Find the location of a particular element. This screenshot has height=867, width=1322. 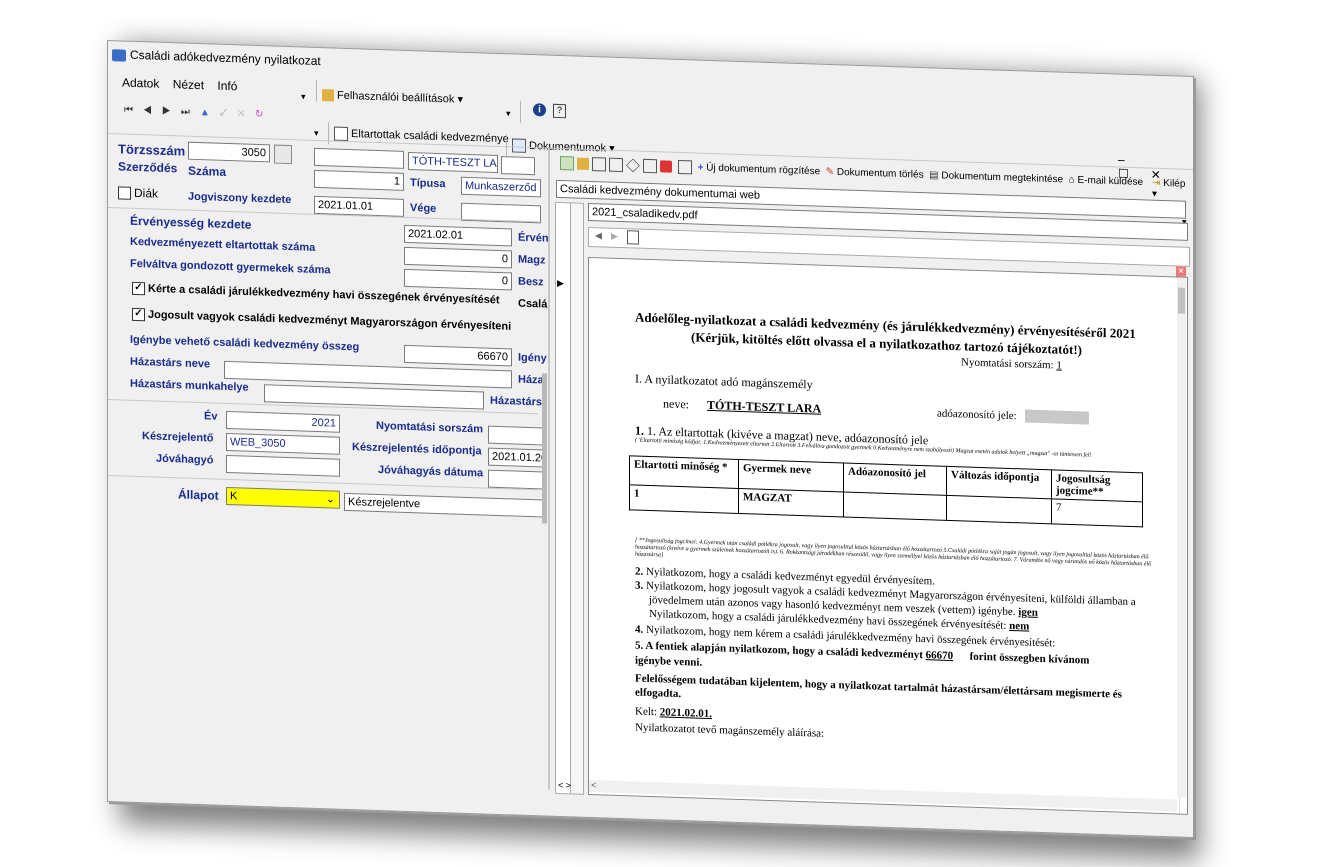

pdf-scroll-thumb is located at coordinates (1181, 300).